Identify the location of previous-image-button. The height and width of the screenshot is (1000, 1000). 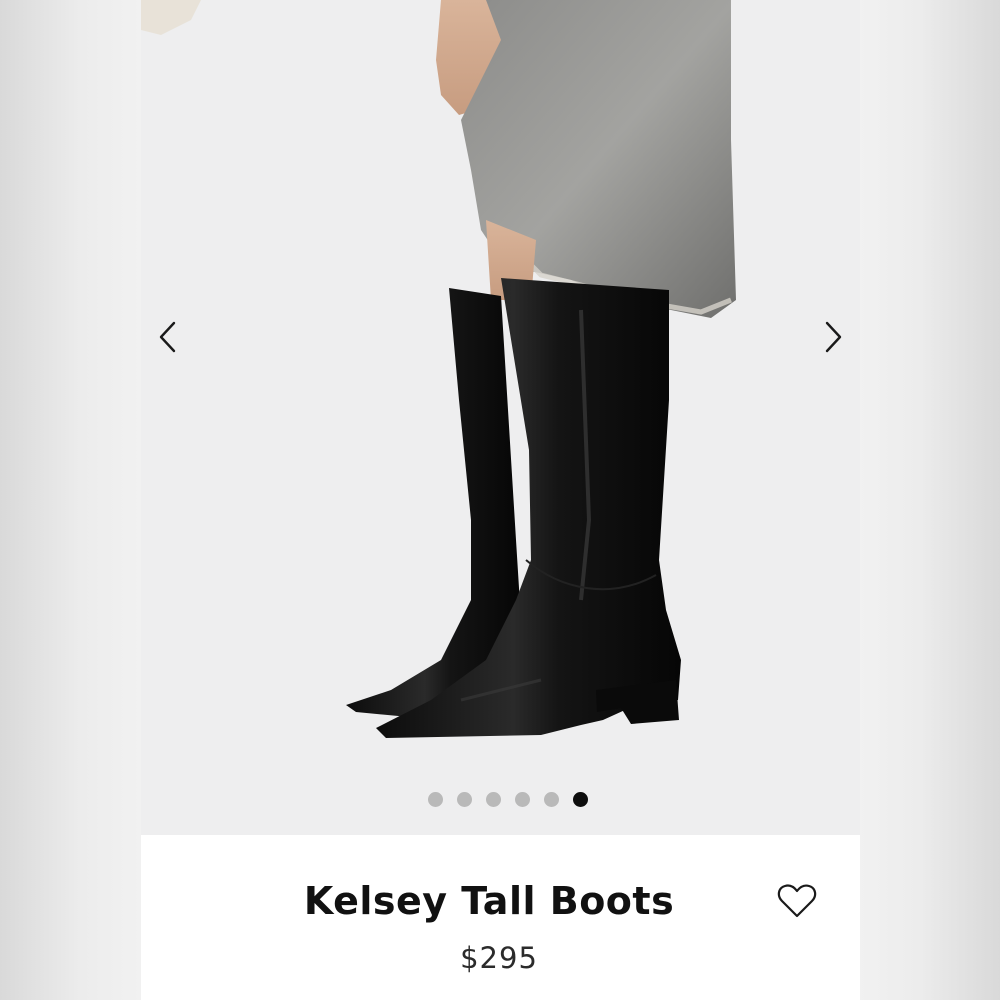
(168, 337).